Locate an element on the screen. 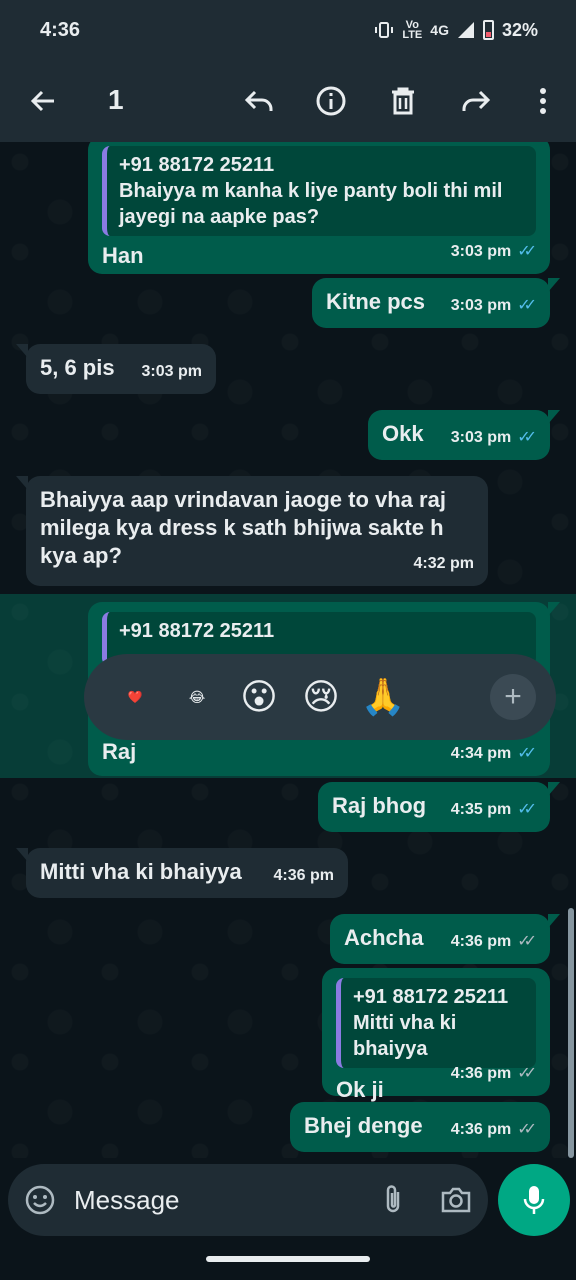  message-bubble: Kitne pcs 3:03 pm ✓✓ is located at coordinates (436, 303).